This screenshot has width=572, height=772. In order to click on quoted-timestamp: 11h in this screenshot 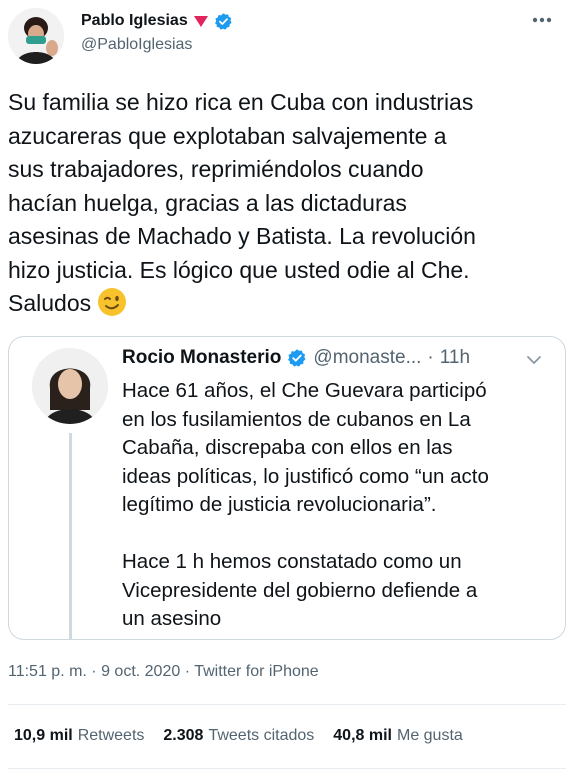, I will do `click(455, 358)`.